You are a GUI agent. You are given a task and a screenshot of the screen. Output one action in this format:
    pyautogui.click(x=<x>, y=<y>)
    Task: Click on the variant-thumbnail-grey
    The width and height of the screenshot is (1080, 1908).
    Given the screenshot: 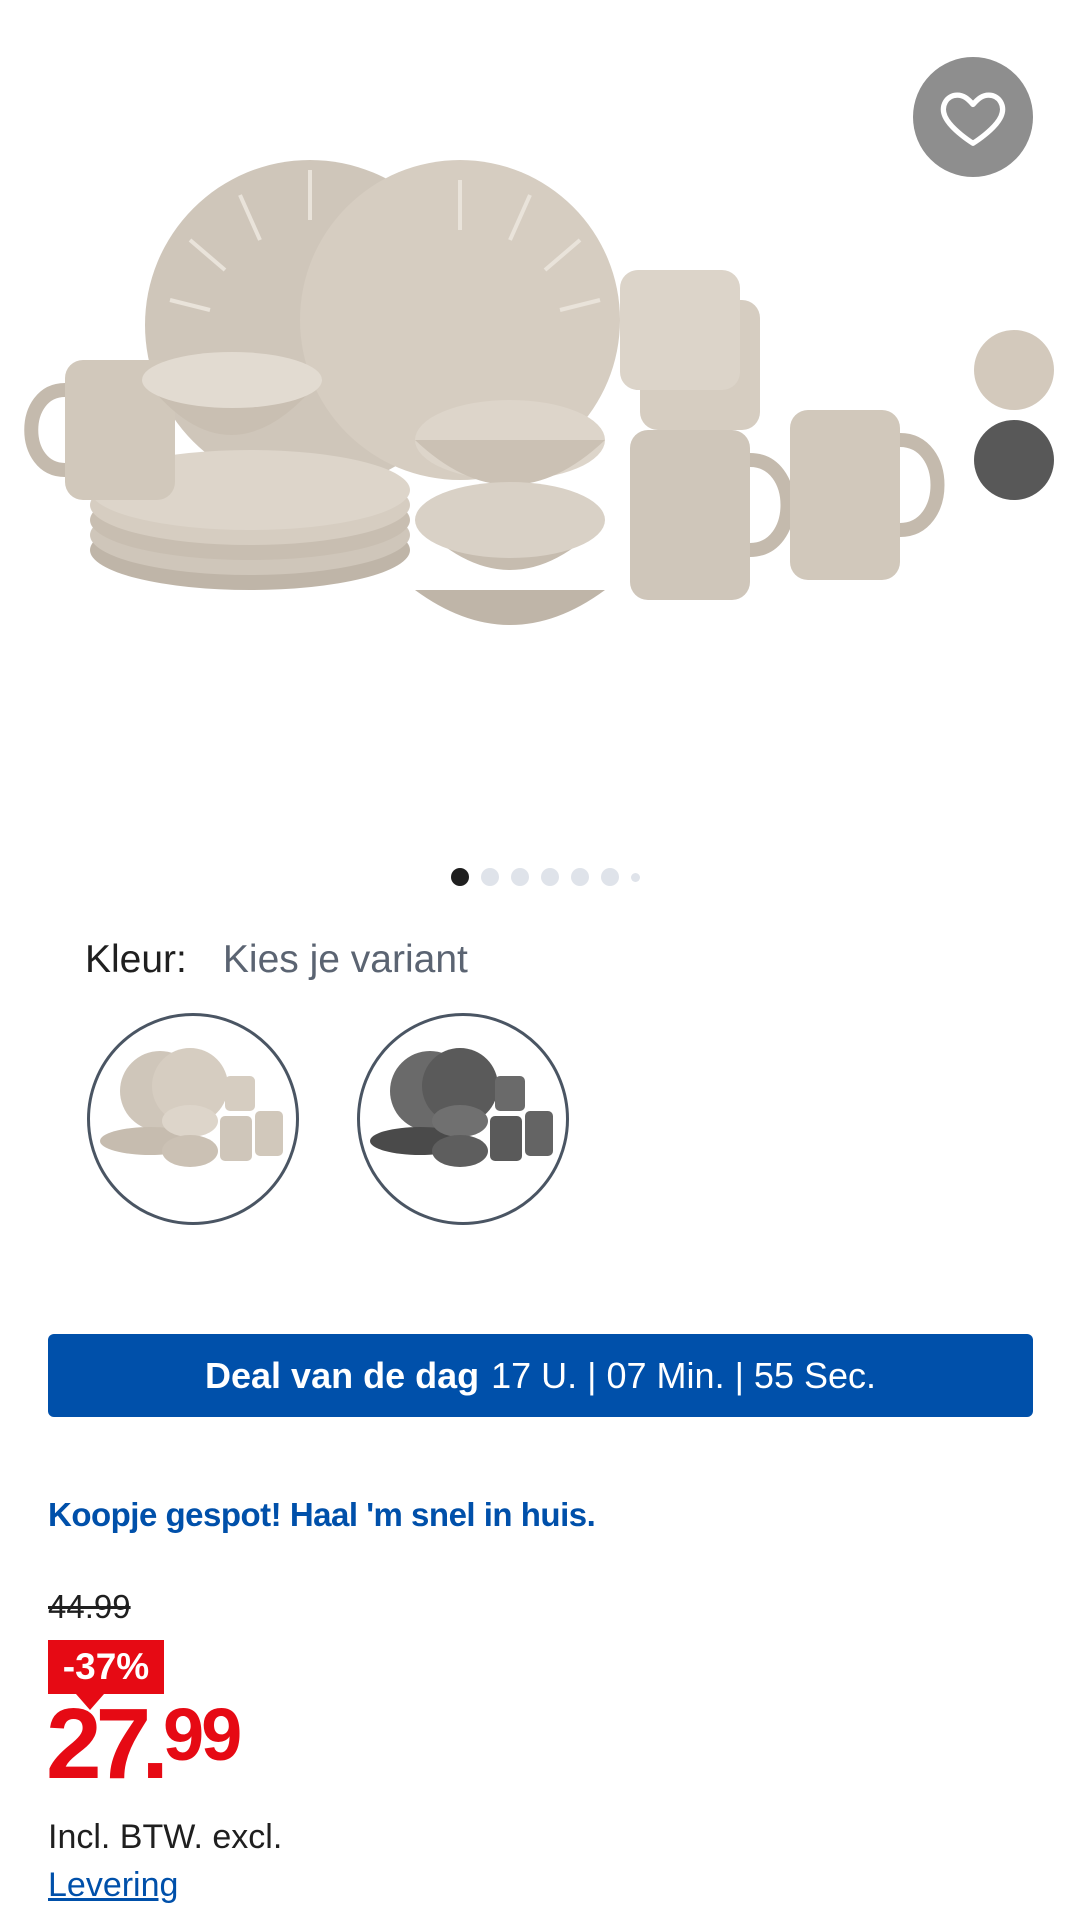 What is the action you would take?
    pyautogui.click(x=461, y=1107)
    